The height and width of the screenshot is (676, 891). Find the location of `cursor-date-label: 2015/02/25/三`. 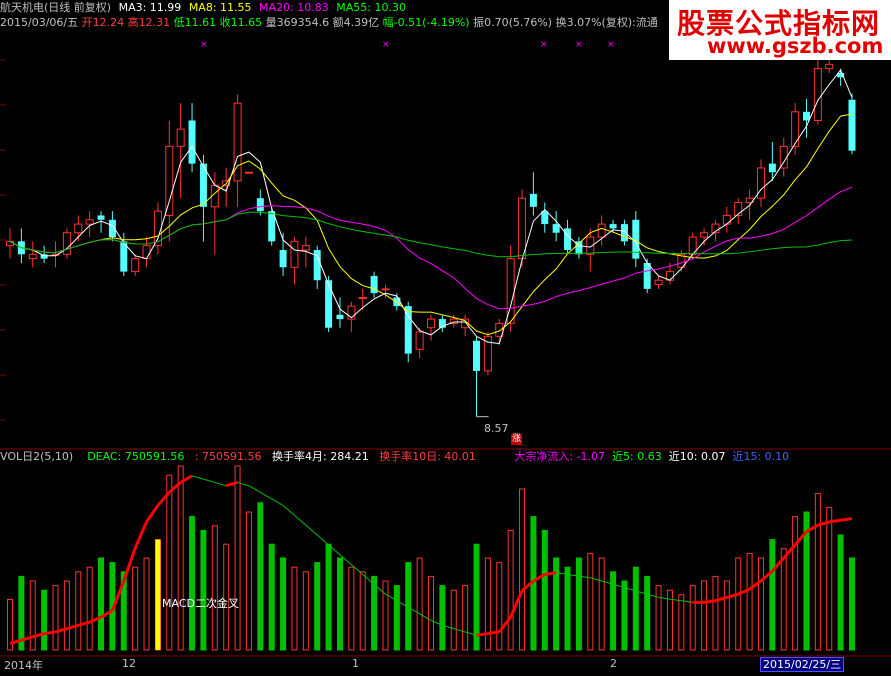

cursor-date-label: 2015/02/25/三 is located at coordinates (802, 664).